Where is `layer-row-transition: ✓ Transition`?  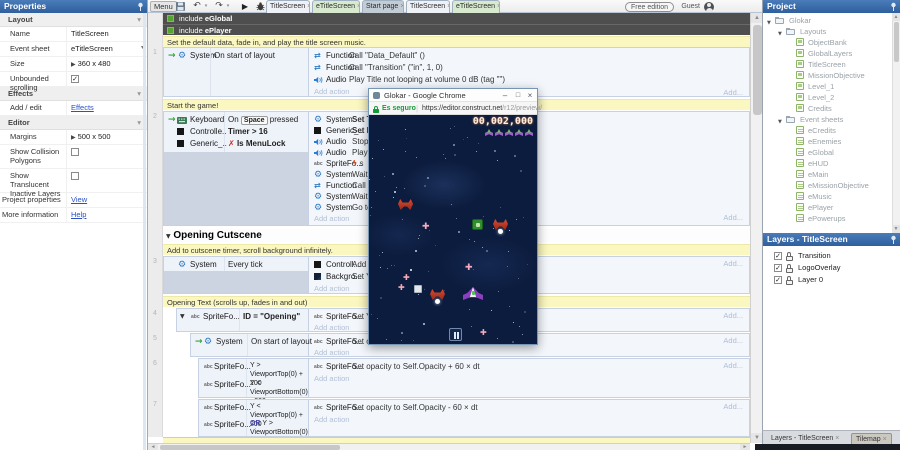
layer-row-transition: ✓ Transition is located at coordinates (831, 256).